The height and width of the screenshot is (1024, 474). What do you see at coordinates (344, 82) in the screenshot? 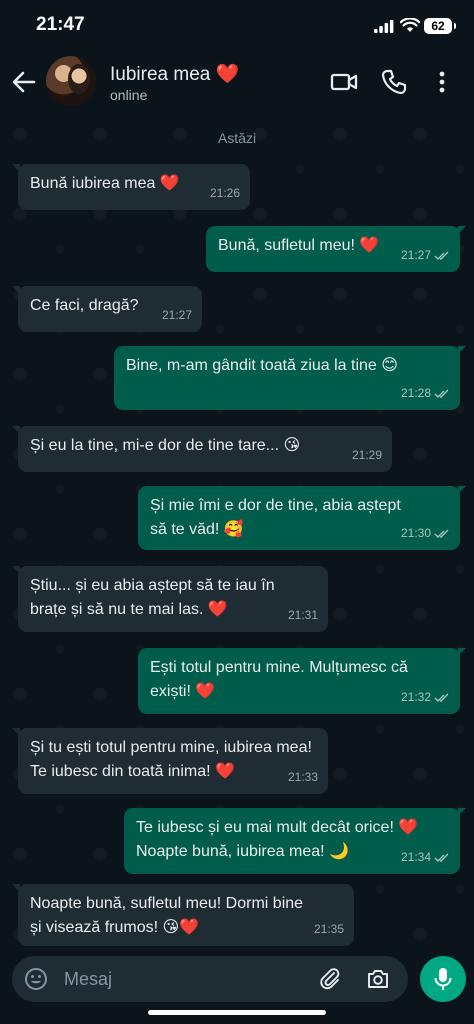
I see `video-call-icon` at bounding box center [344, 82].